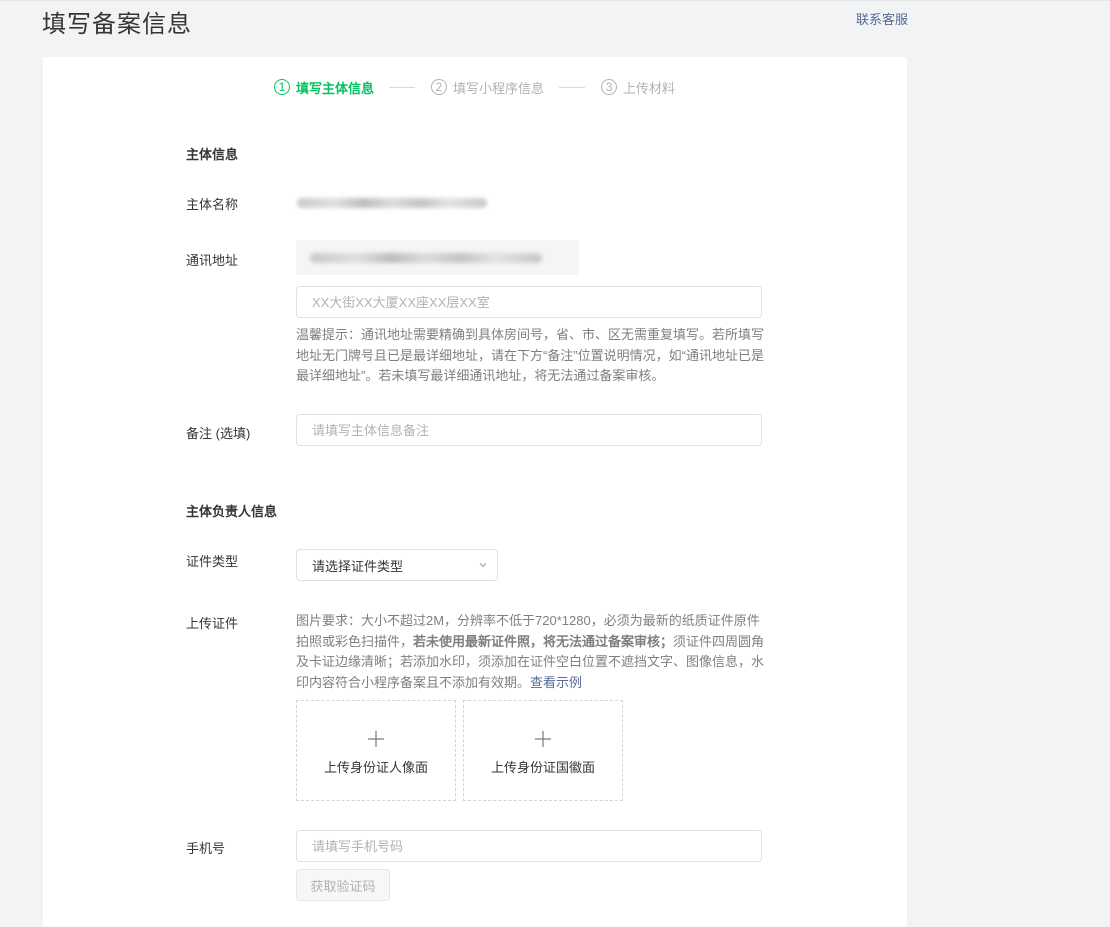 This screenshot has width=1110, height=927. What do you see at coordinates (499, 88) in the screenshot?
I see `step-label: 填写小程序信息` at bounding box center [499, 88].